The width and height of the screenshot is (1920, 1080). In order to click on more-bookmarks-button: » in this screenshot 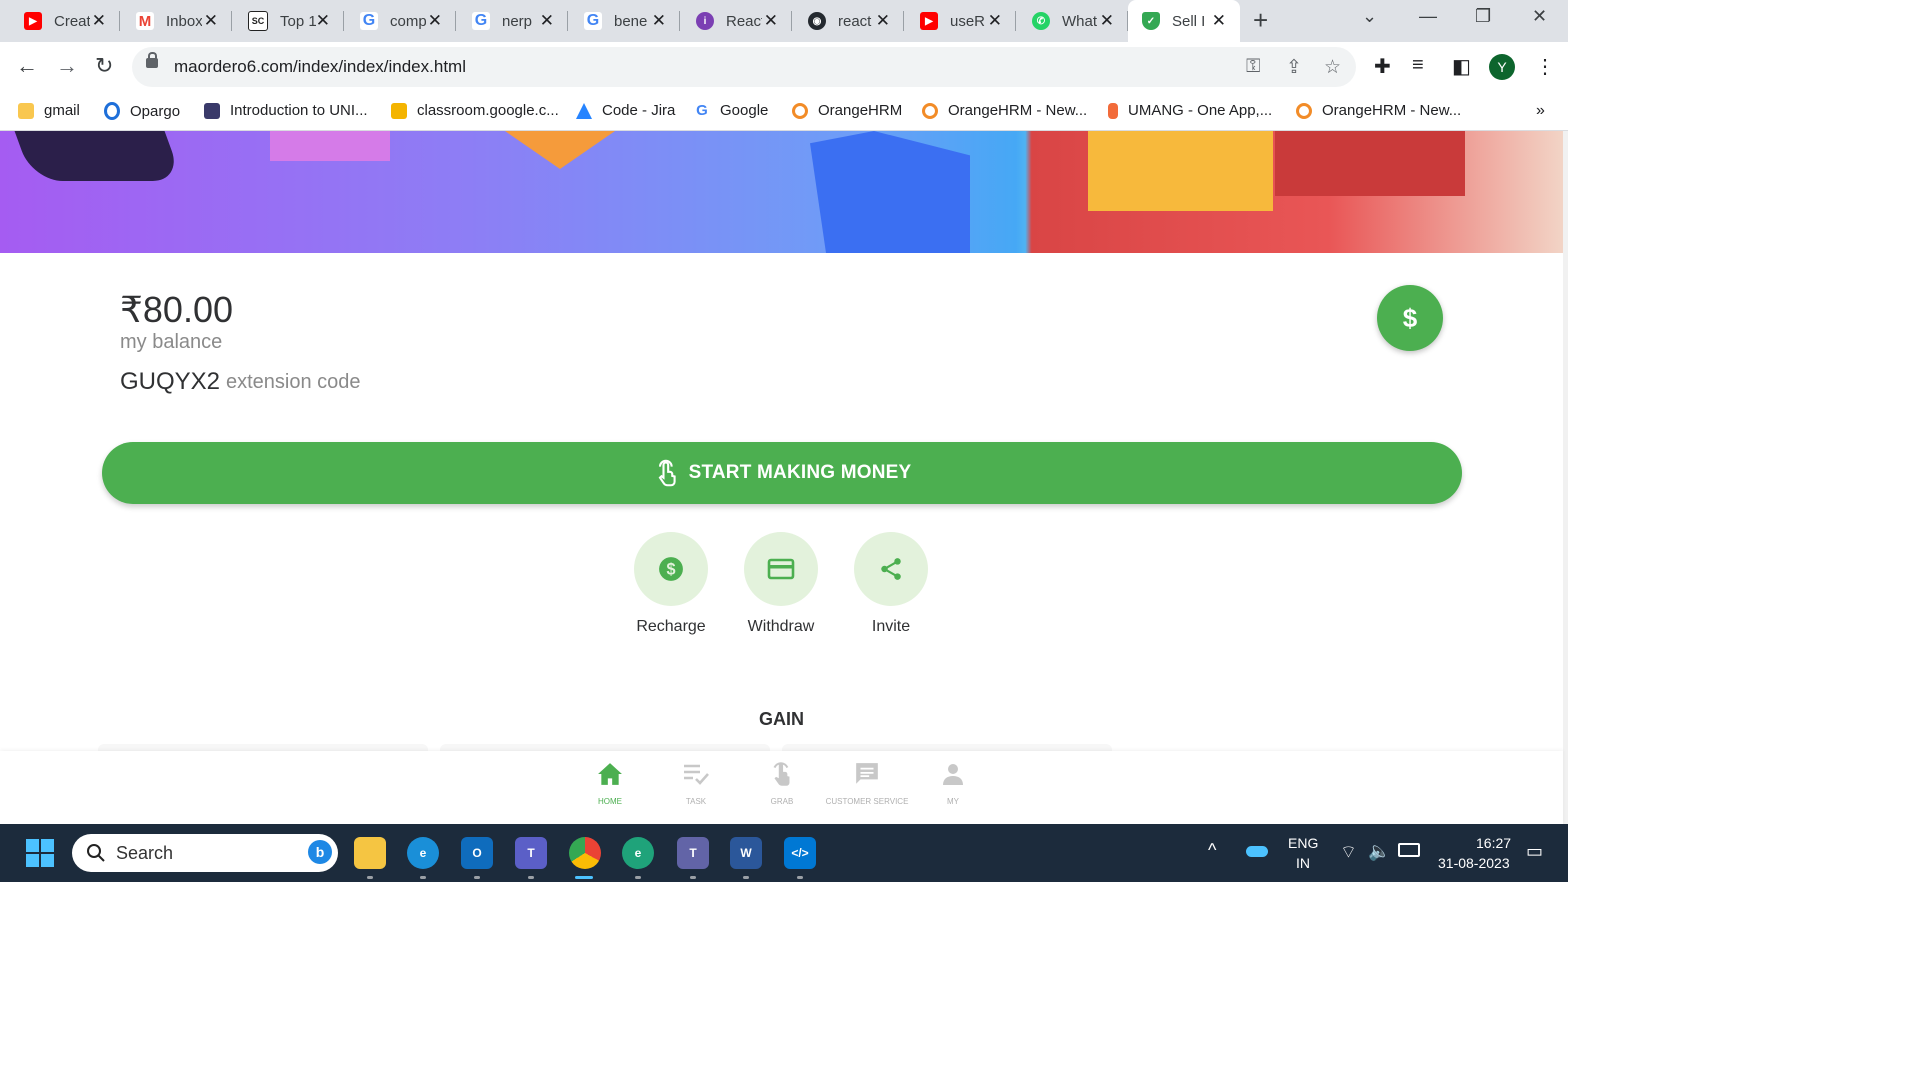, I will do `click(1540, 111)`.